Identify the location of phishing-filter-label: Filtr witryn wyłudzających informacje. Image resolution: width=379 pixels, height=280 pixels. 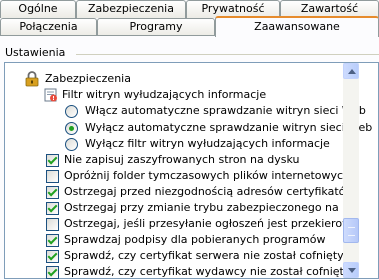
(164, 94).